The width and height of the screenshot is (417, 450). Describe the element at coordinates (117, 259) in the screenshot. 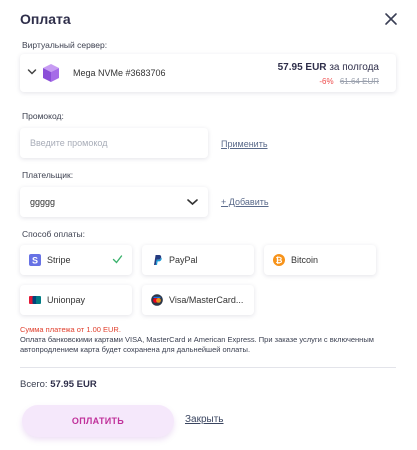

I see `checkmark-icon` at that location.